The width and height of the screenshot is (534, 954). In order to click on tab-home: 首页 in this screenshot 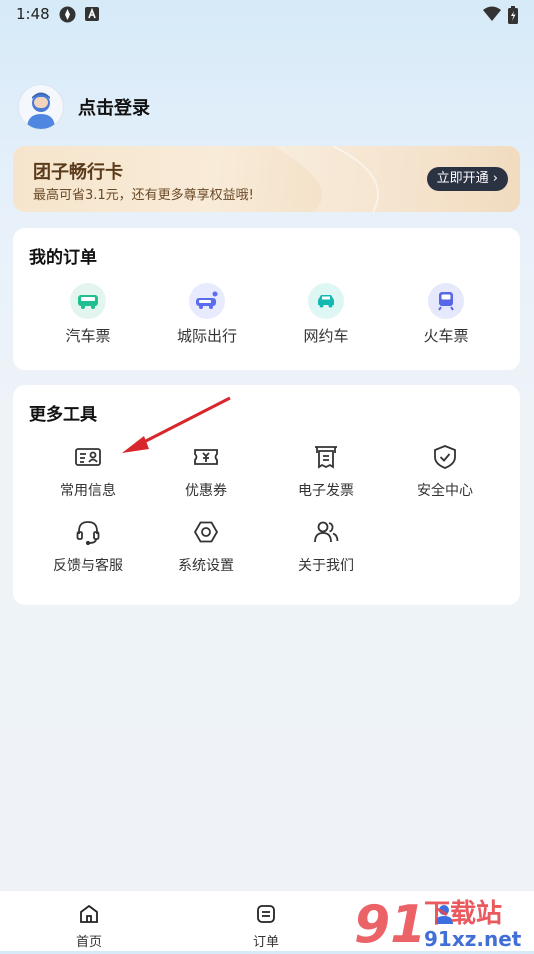, I will do `click(89, 926)`.